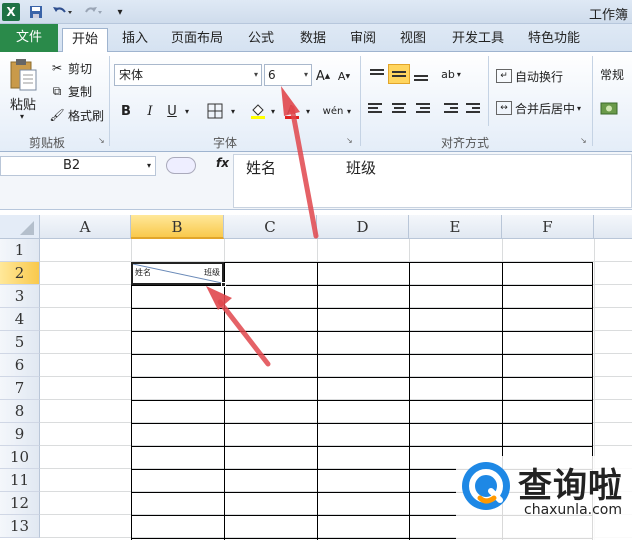 This screenshot has height=540, width=632. Describe the element at coordinates (413, 40) in the screenshot. I see `tab-view: 视图` at that location.